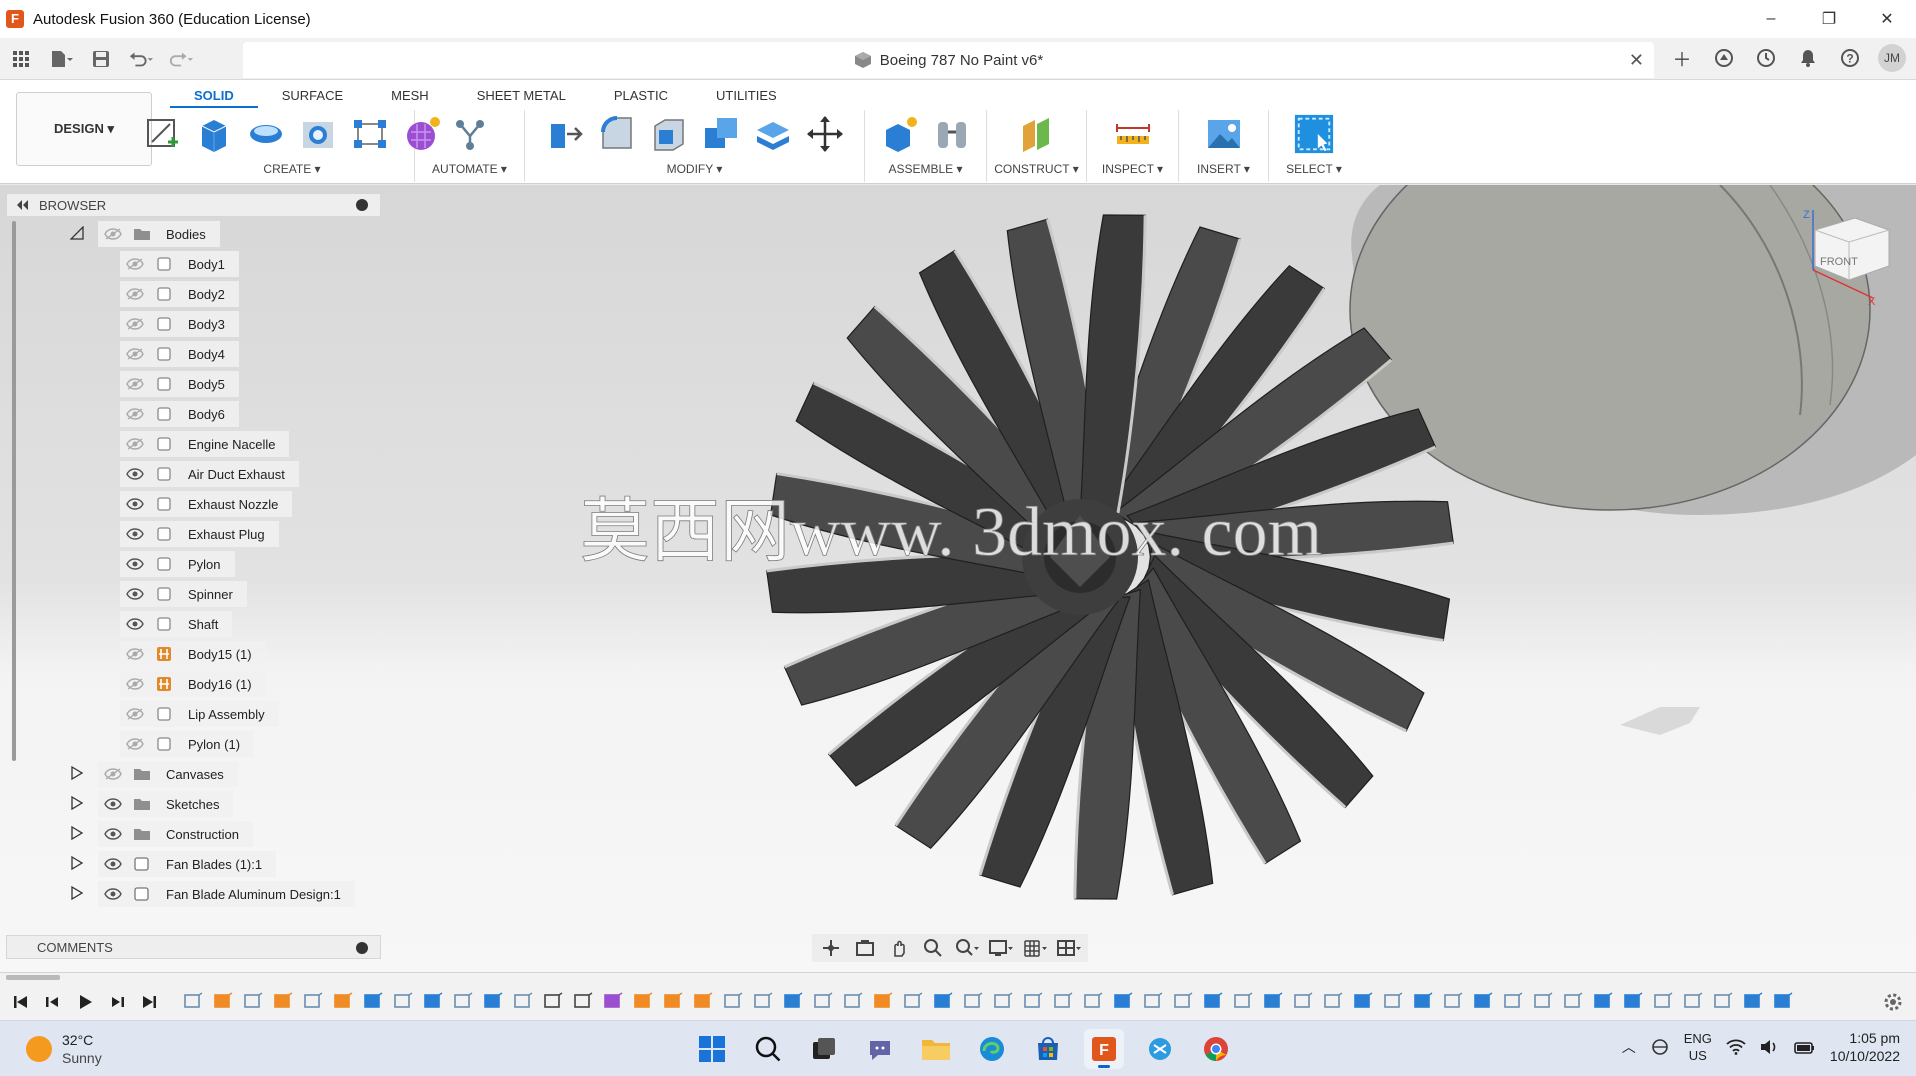 The height and width of the screenshot is (1076, 1916). What do you see at coordinates (1850, 58) in the screenshot?
I see `help-icon: ?` at bounding box center [1850, 58].